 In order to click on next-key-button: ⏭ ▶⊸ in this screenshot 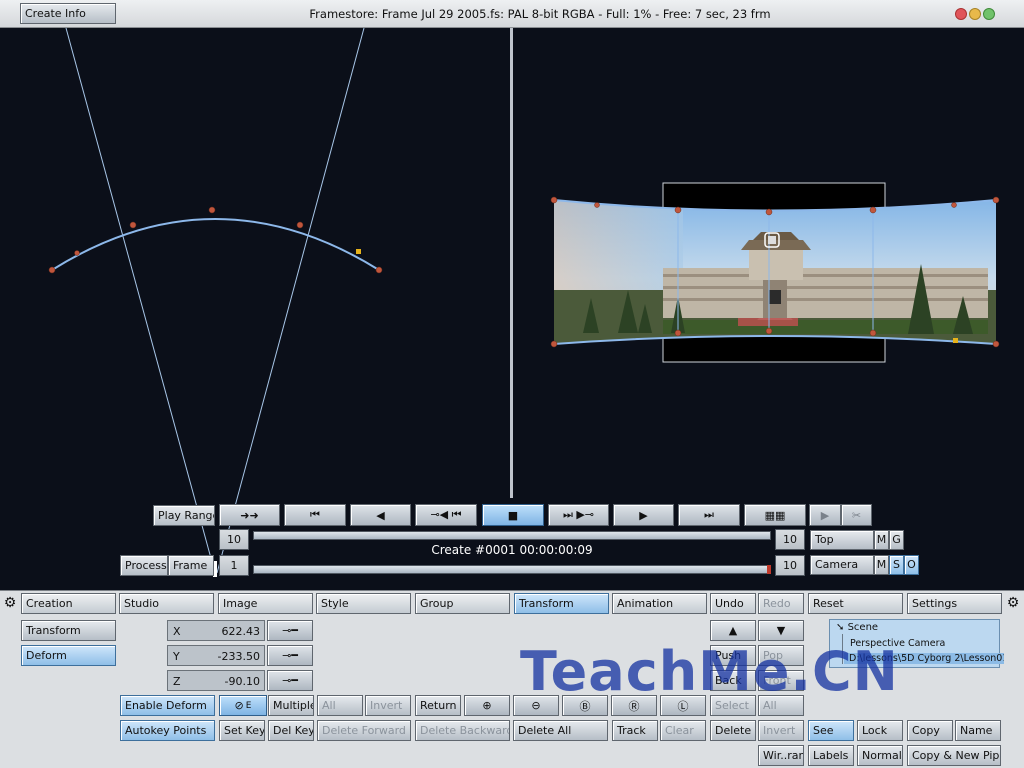, I will do `click(578, 515)`.